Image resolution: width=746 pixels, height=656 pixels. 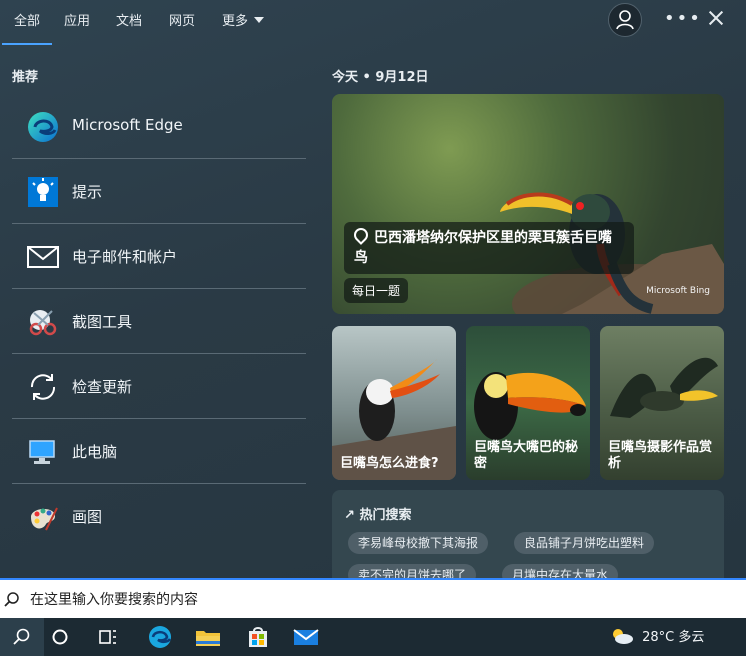 What do you see at coordinates (716, 18) in the screenshot?
I see `close-icon` at bounding box center [716, 18].